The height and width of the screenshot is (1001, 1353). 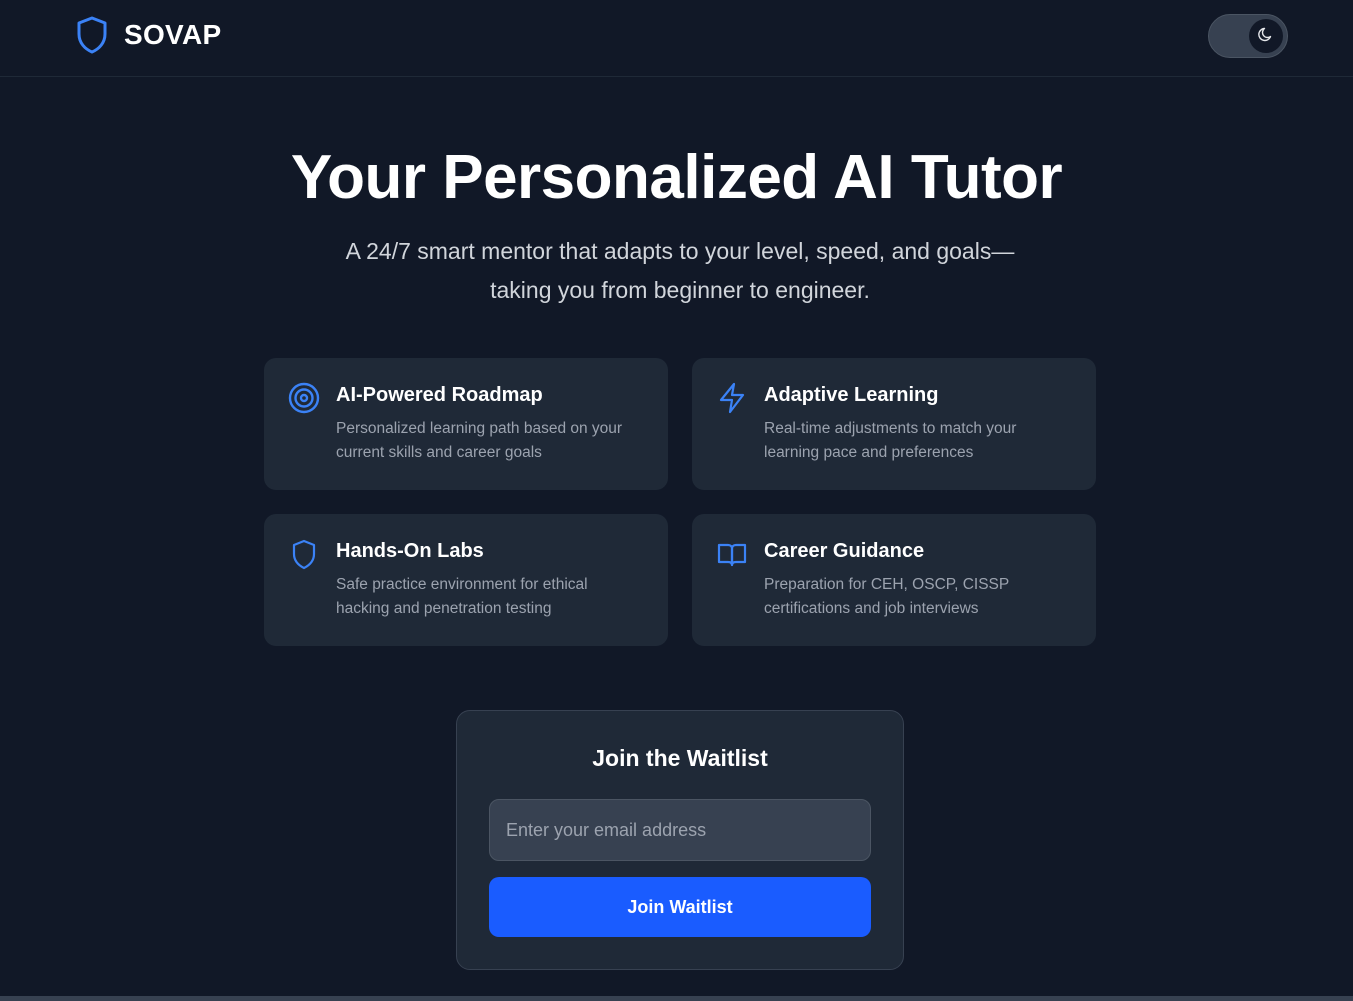 I want to click on moon-icon, so click(x=1266, y=36).